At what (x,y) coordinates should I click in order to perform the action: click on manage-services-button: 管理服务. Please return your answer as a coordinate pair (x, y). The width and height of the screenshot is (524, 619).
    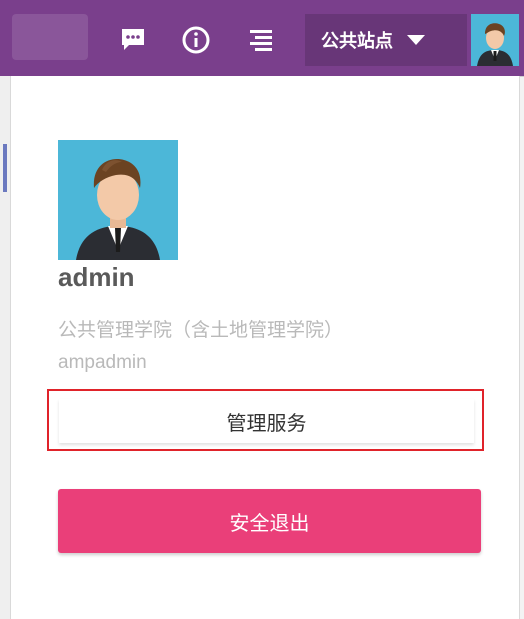
    Looking at the image, I should click on (266, 421).